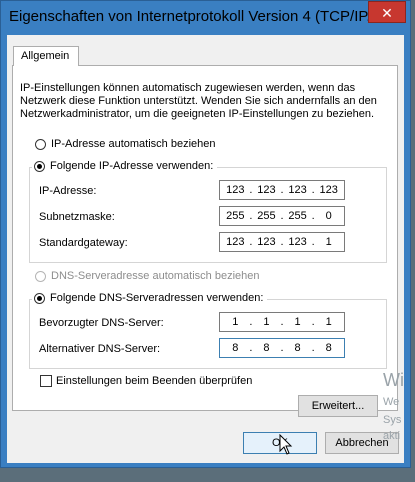 The image size is (415, 482). I want to click on subnet-mask-label: Subnetzmaske:, so click(77, 217).